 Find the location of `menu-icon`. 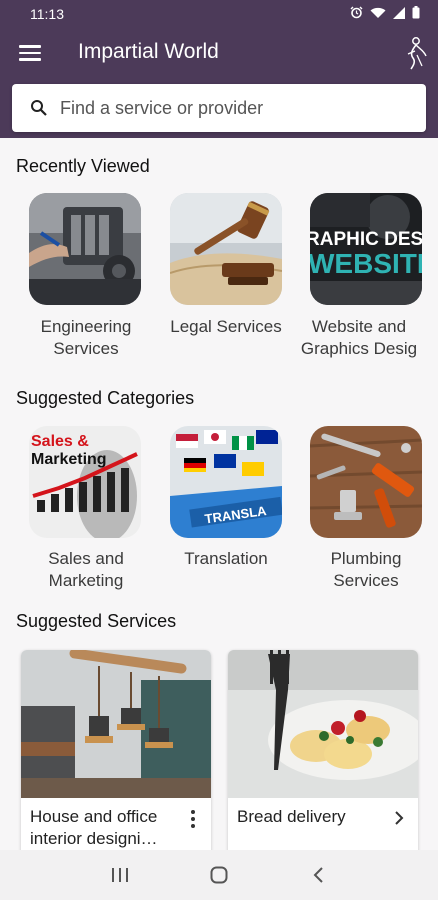

menu-icon is located at coordinates (30, 53).